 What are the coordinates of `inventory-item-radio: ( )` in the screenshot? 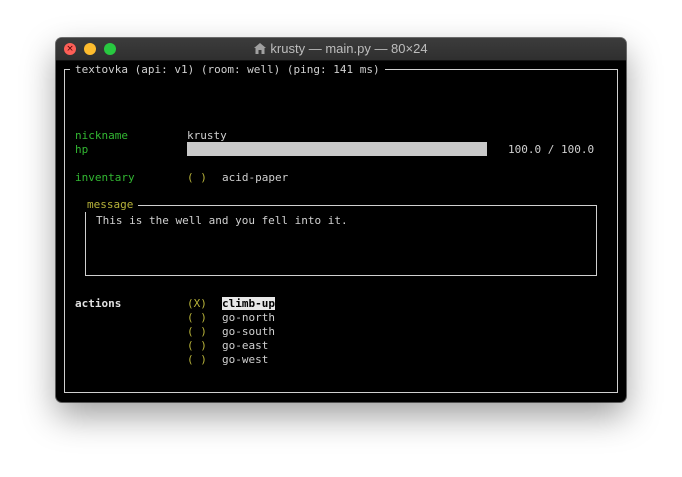 It's located at (197, 178).